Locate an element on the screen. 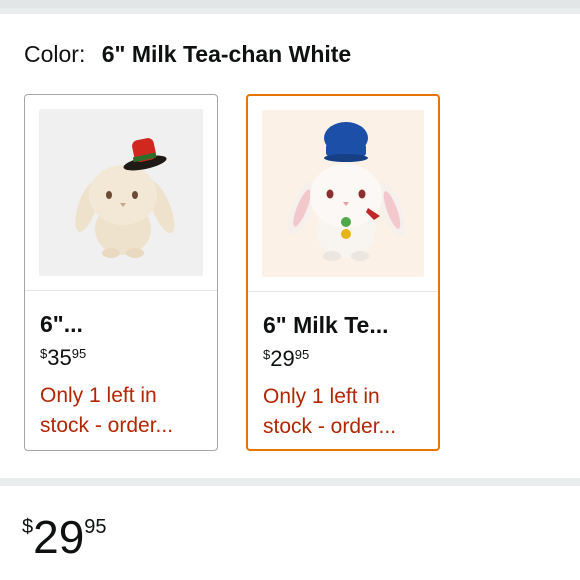  swatch-price-2: $2995 is located at coordinates (286, 358).